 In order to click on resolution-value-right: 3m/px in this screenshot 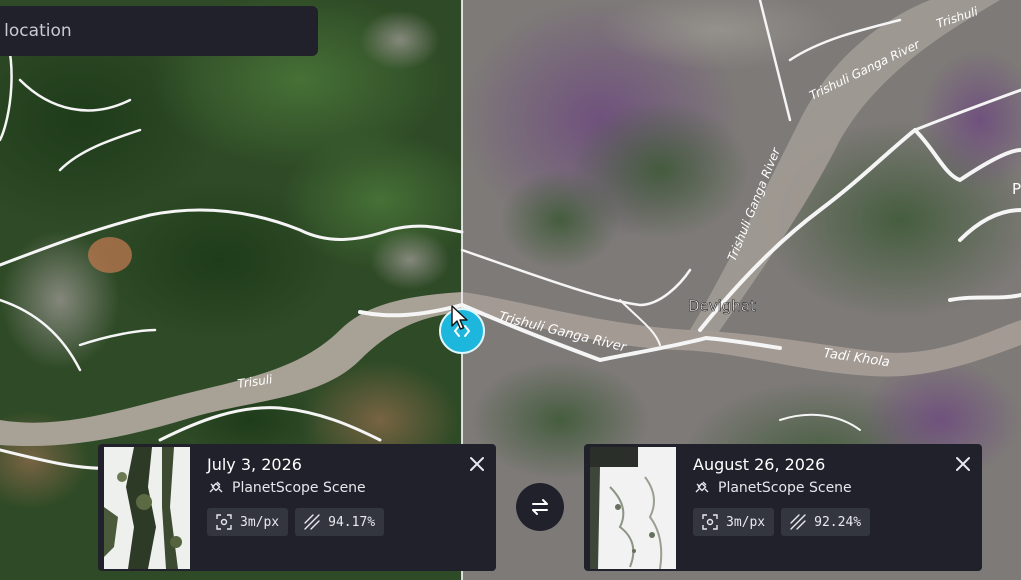, I will do `click(746, 522)`.